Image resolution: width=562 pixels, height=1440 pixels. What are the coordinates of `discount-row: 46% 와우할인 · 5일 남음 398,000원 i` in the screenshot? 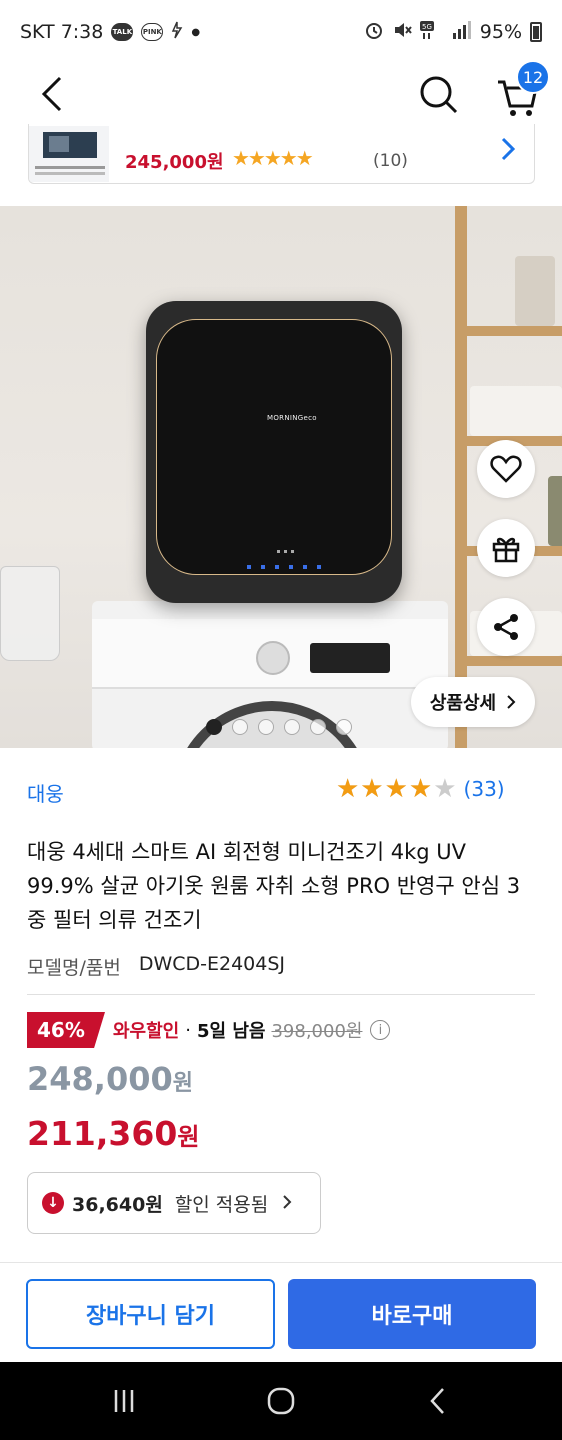 It's located at (209, 1030).